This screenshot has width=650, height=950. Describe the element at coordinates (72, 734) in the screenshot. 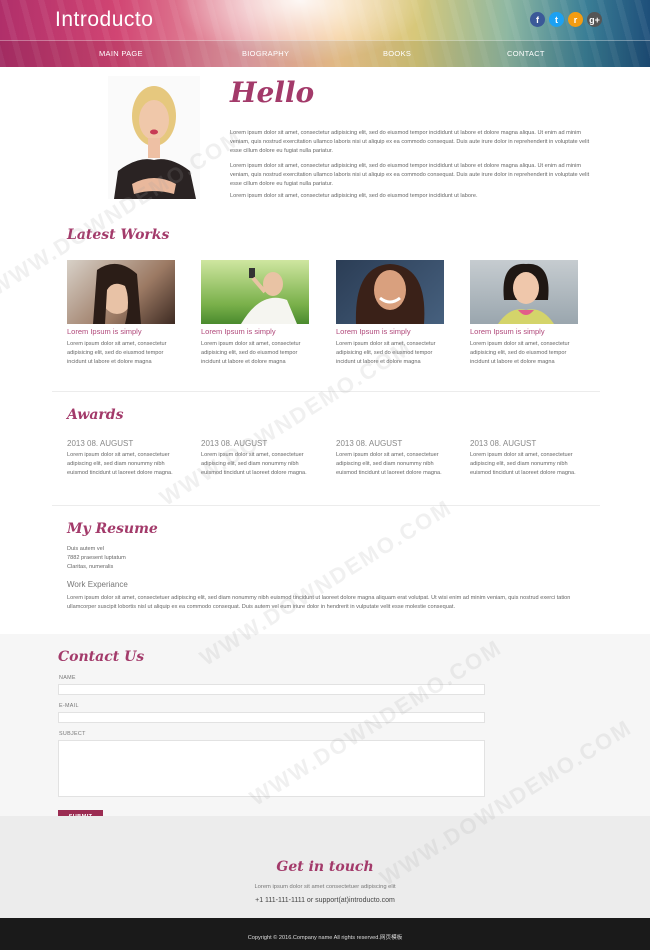

I see `subject-label: SUBJECT` at that location.